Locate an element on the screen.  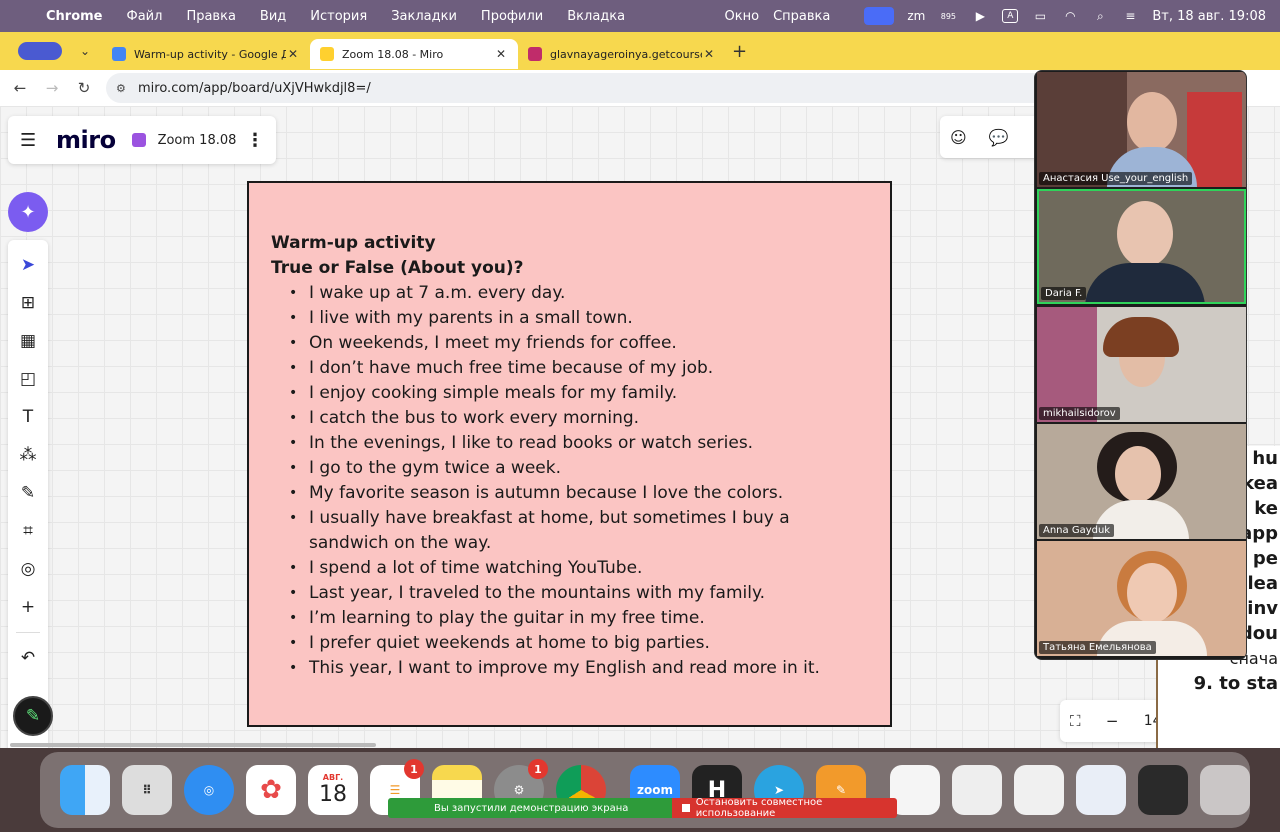
pen-tool: ✎ is located at coordinates (28, 493).